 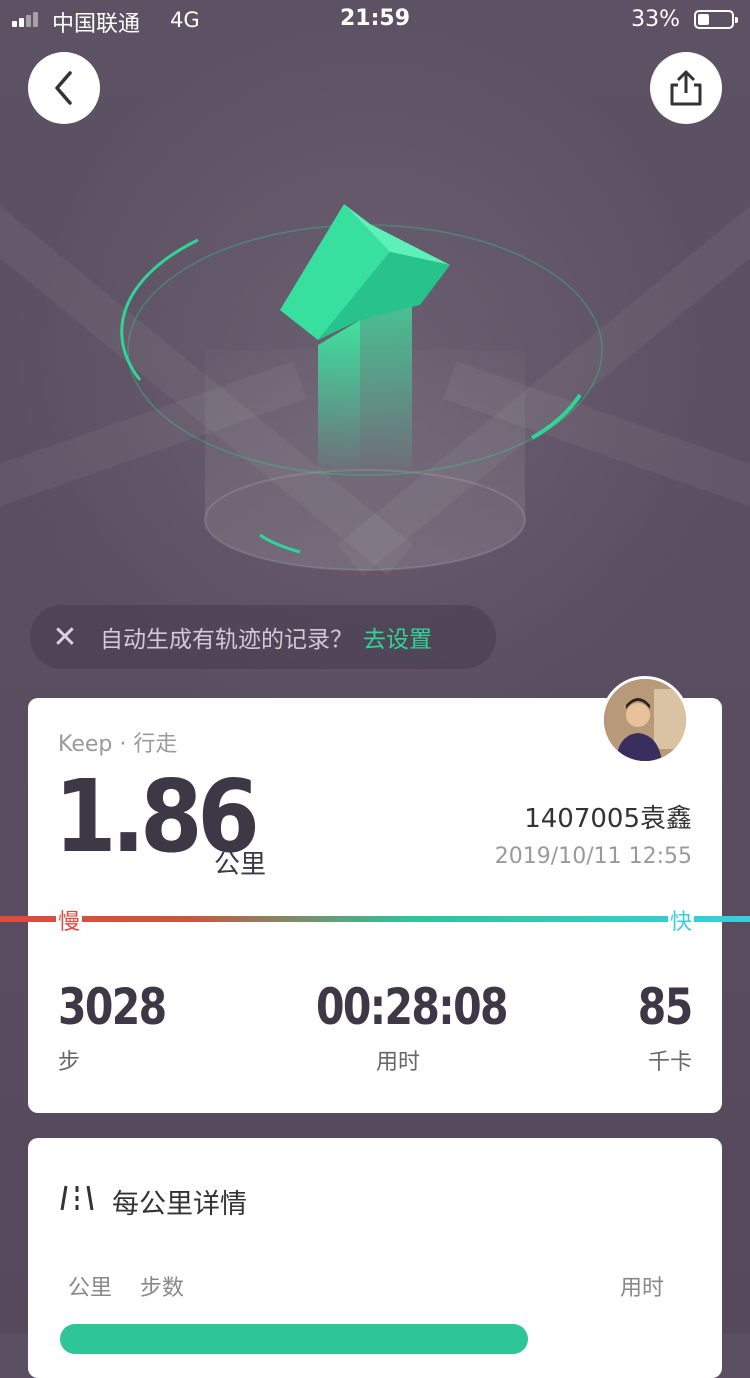 I want to click on status-bar: 中国联通 4G 21:59 33%, so click(x=375, y=20).